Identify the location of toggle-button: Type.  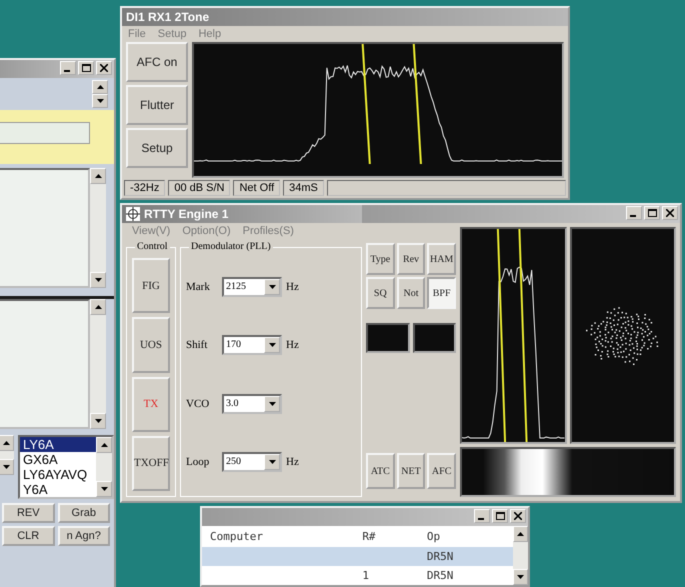
(380, 259).